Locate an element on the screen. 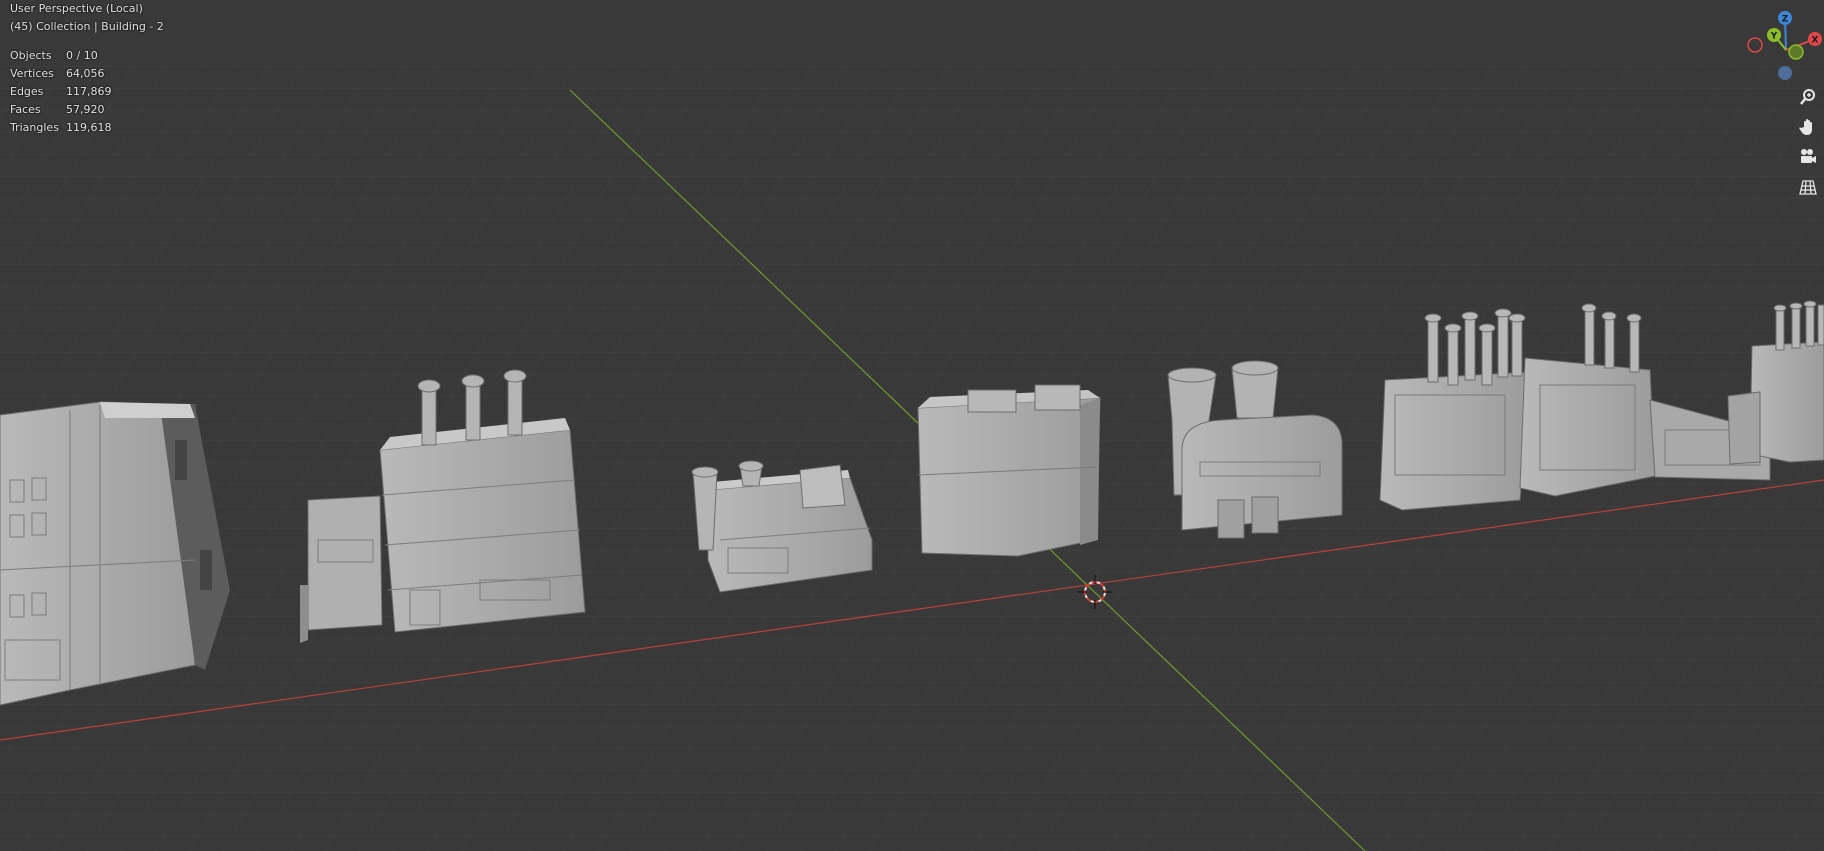 The width and height of the screenshot is (1824, 851). pan-button is located at coordinates (1808, 127).